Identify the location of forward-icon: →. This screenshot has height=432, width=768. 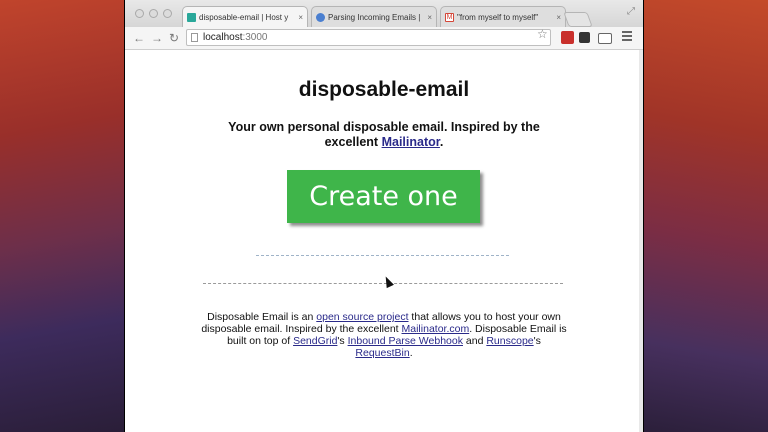
(157, 38).